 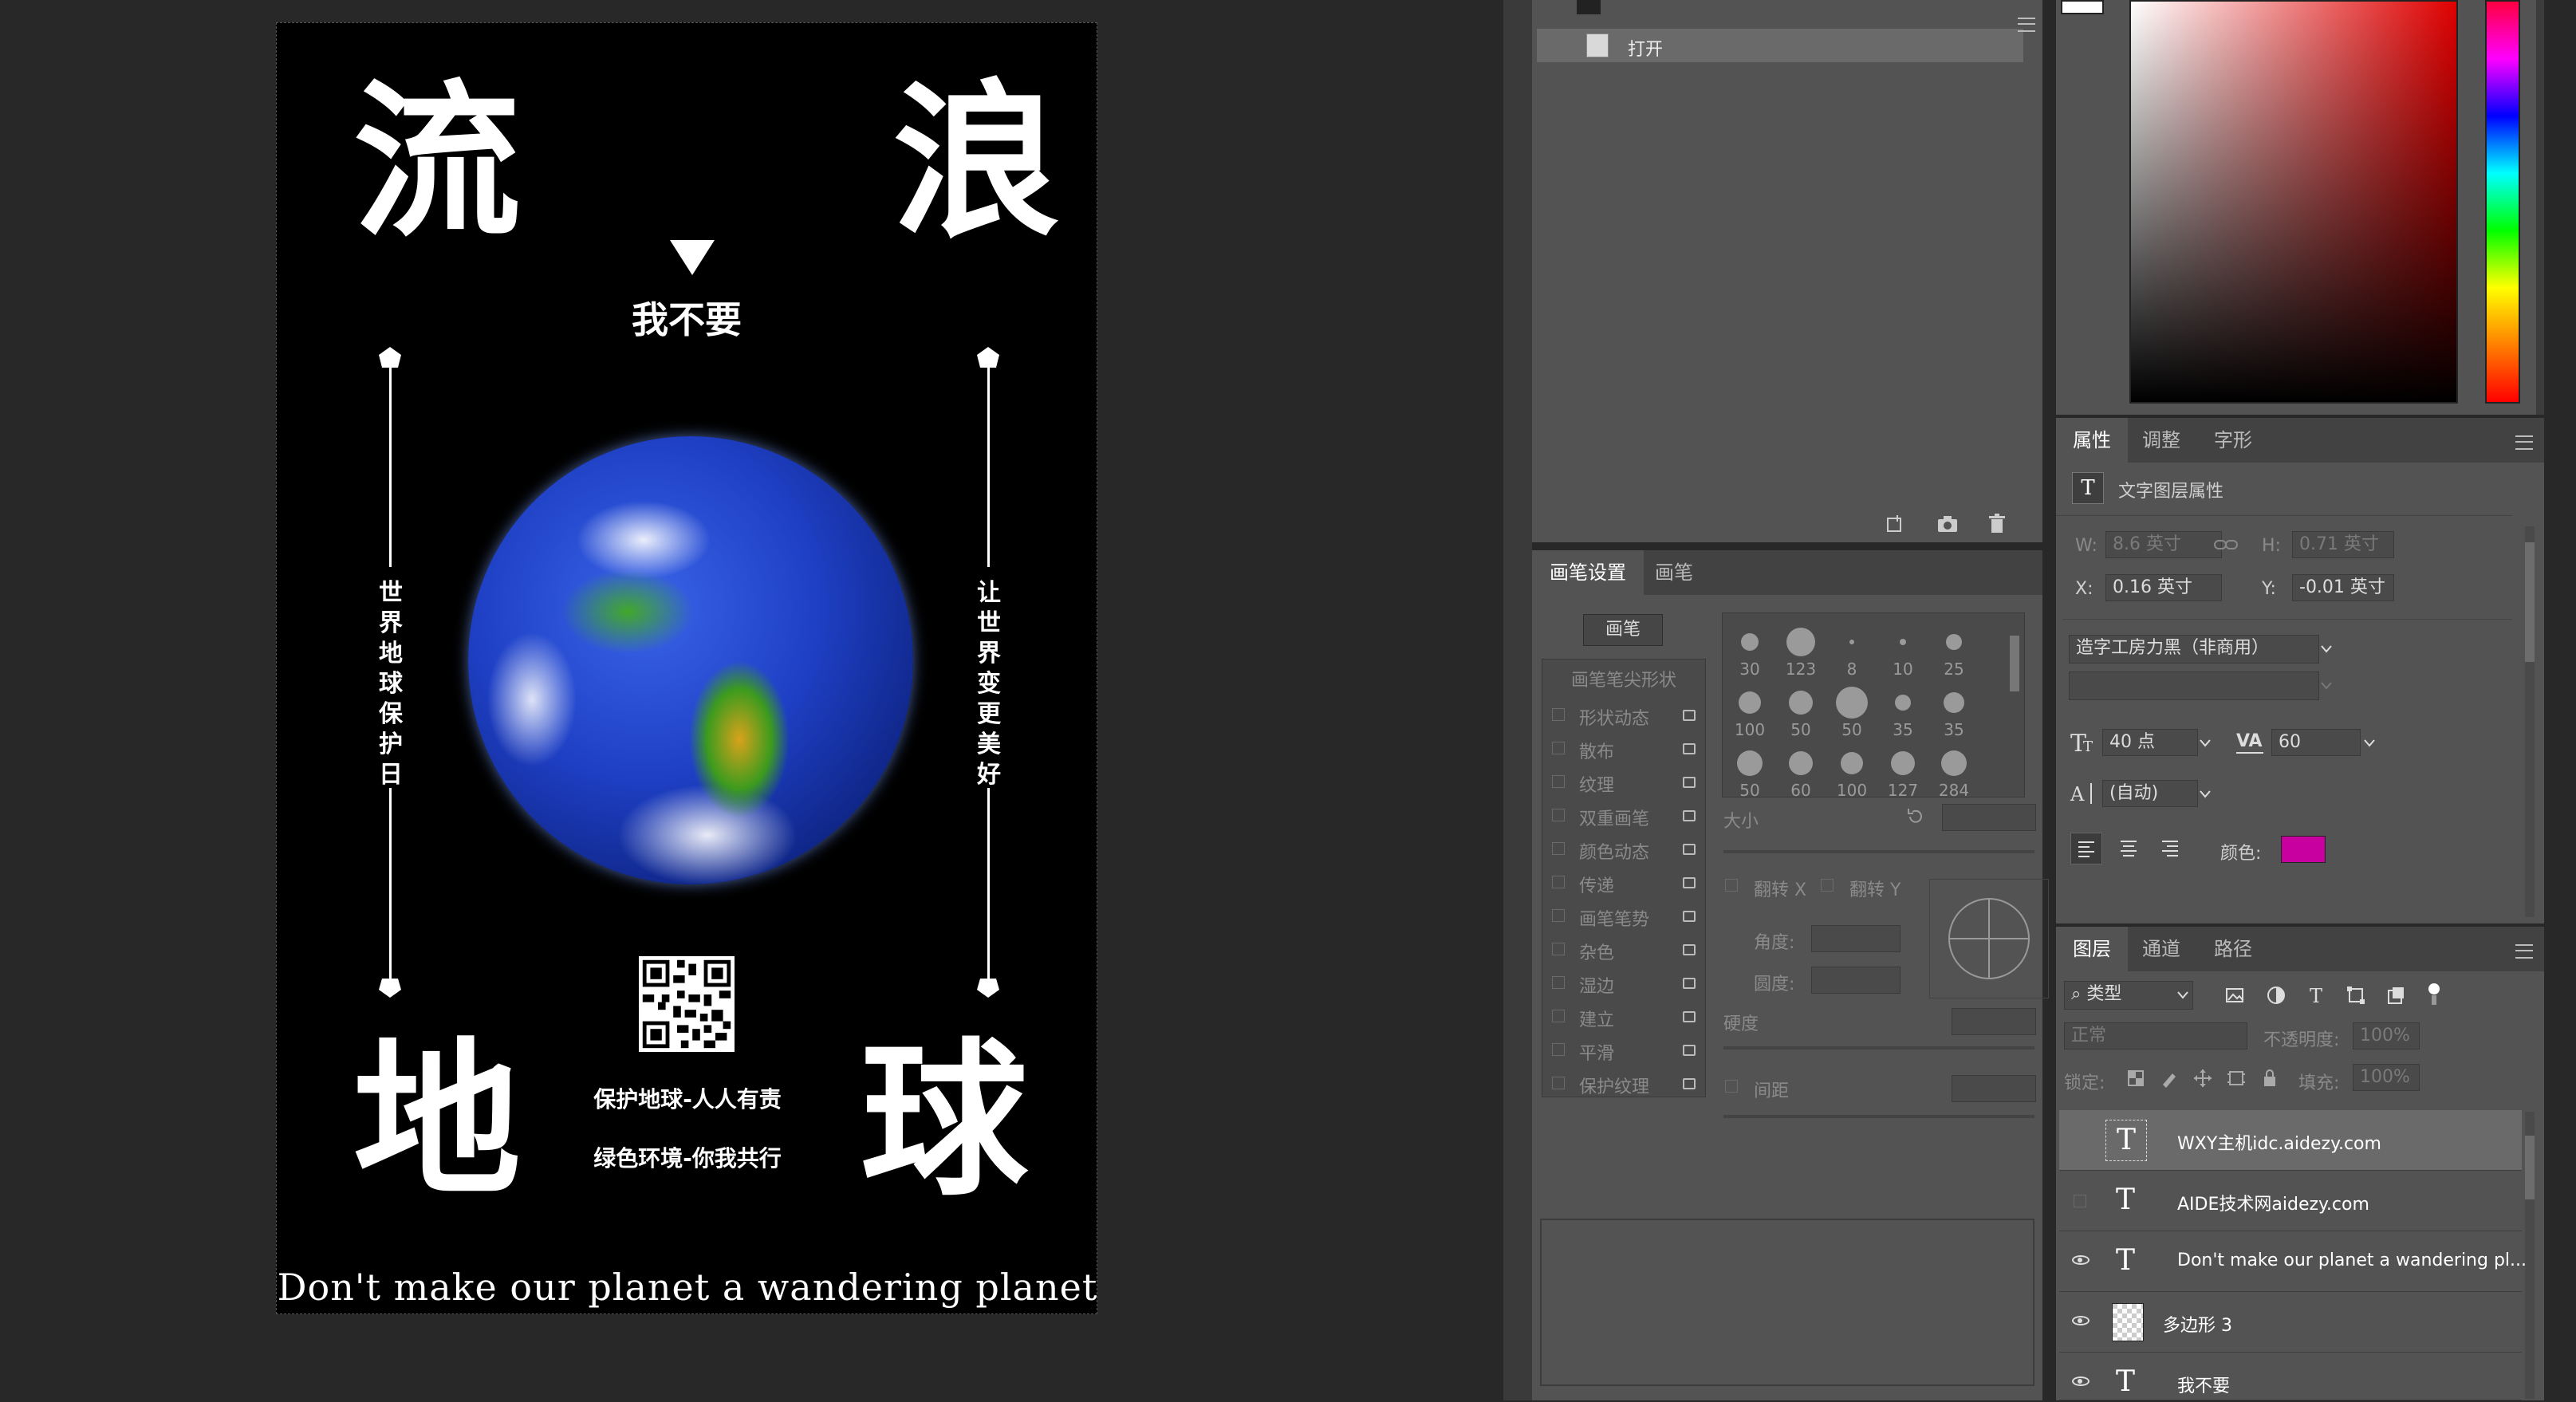 What do you see at coordinates (2155, 1036) in the screenshot?
I see `blend-mode-select: 正常` at bounding box center [2155, 1036].